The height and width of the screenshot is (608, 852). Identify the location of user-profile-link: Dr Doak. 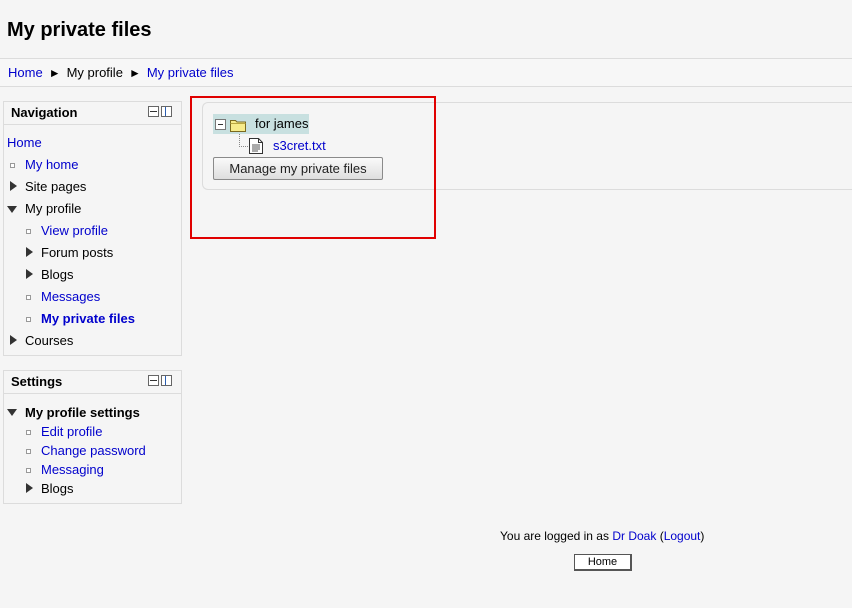
(634, 536).